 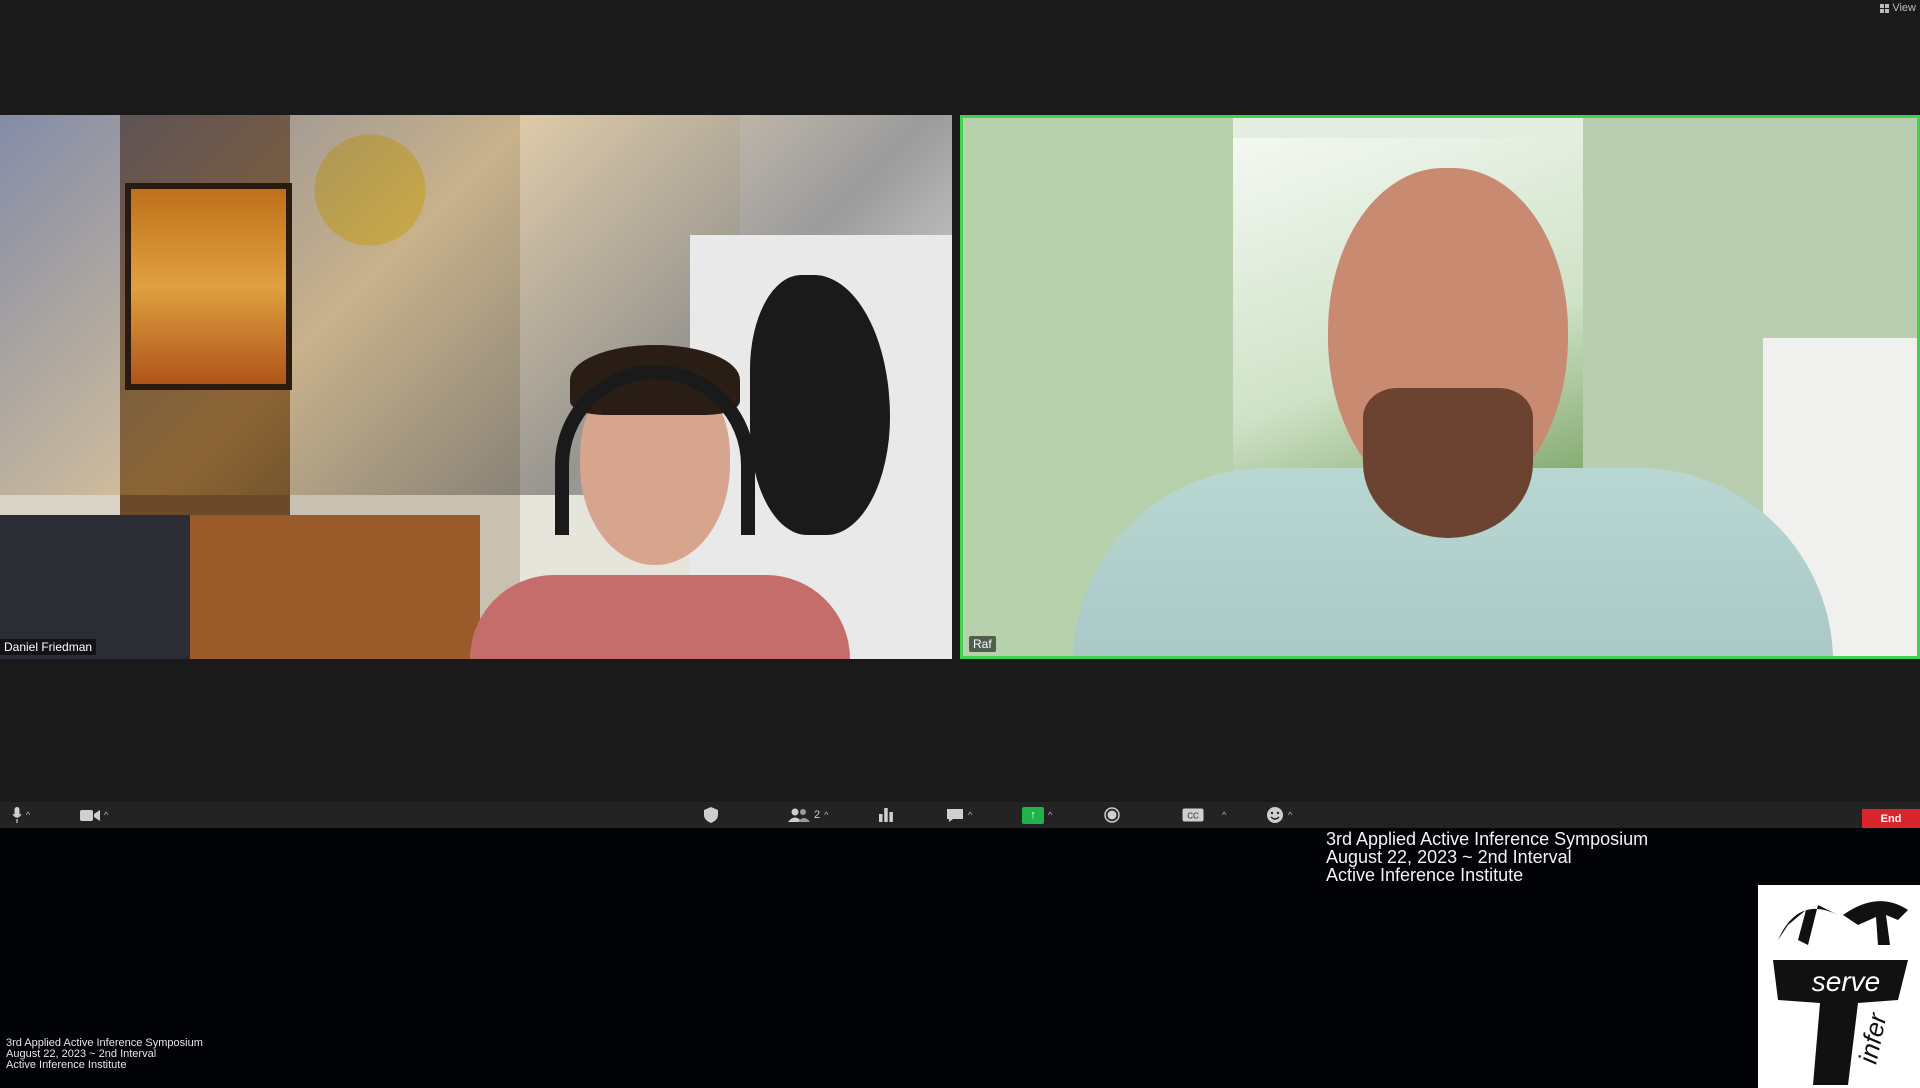 What do you see at coordinates (1873, 1037) in the screenshot?
I see `logo-word-infer: infer` at bounding box center [1873, 1037].